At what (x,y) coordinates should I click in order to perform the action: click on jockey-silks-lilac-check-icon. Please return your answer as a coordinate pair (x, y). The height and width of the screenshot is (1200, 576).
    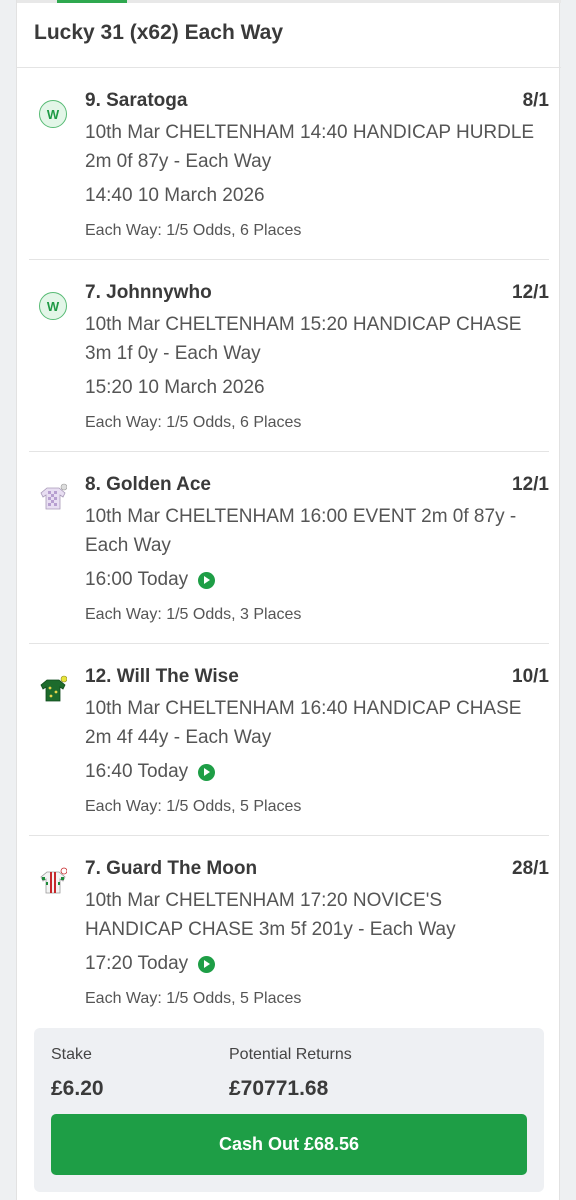
    Looking at the image, I should click on (53, 496).